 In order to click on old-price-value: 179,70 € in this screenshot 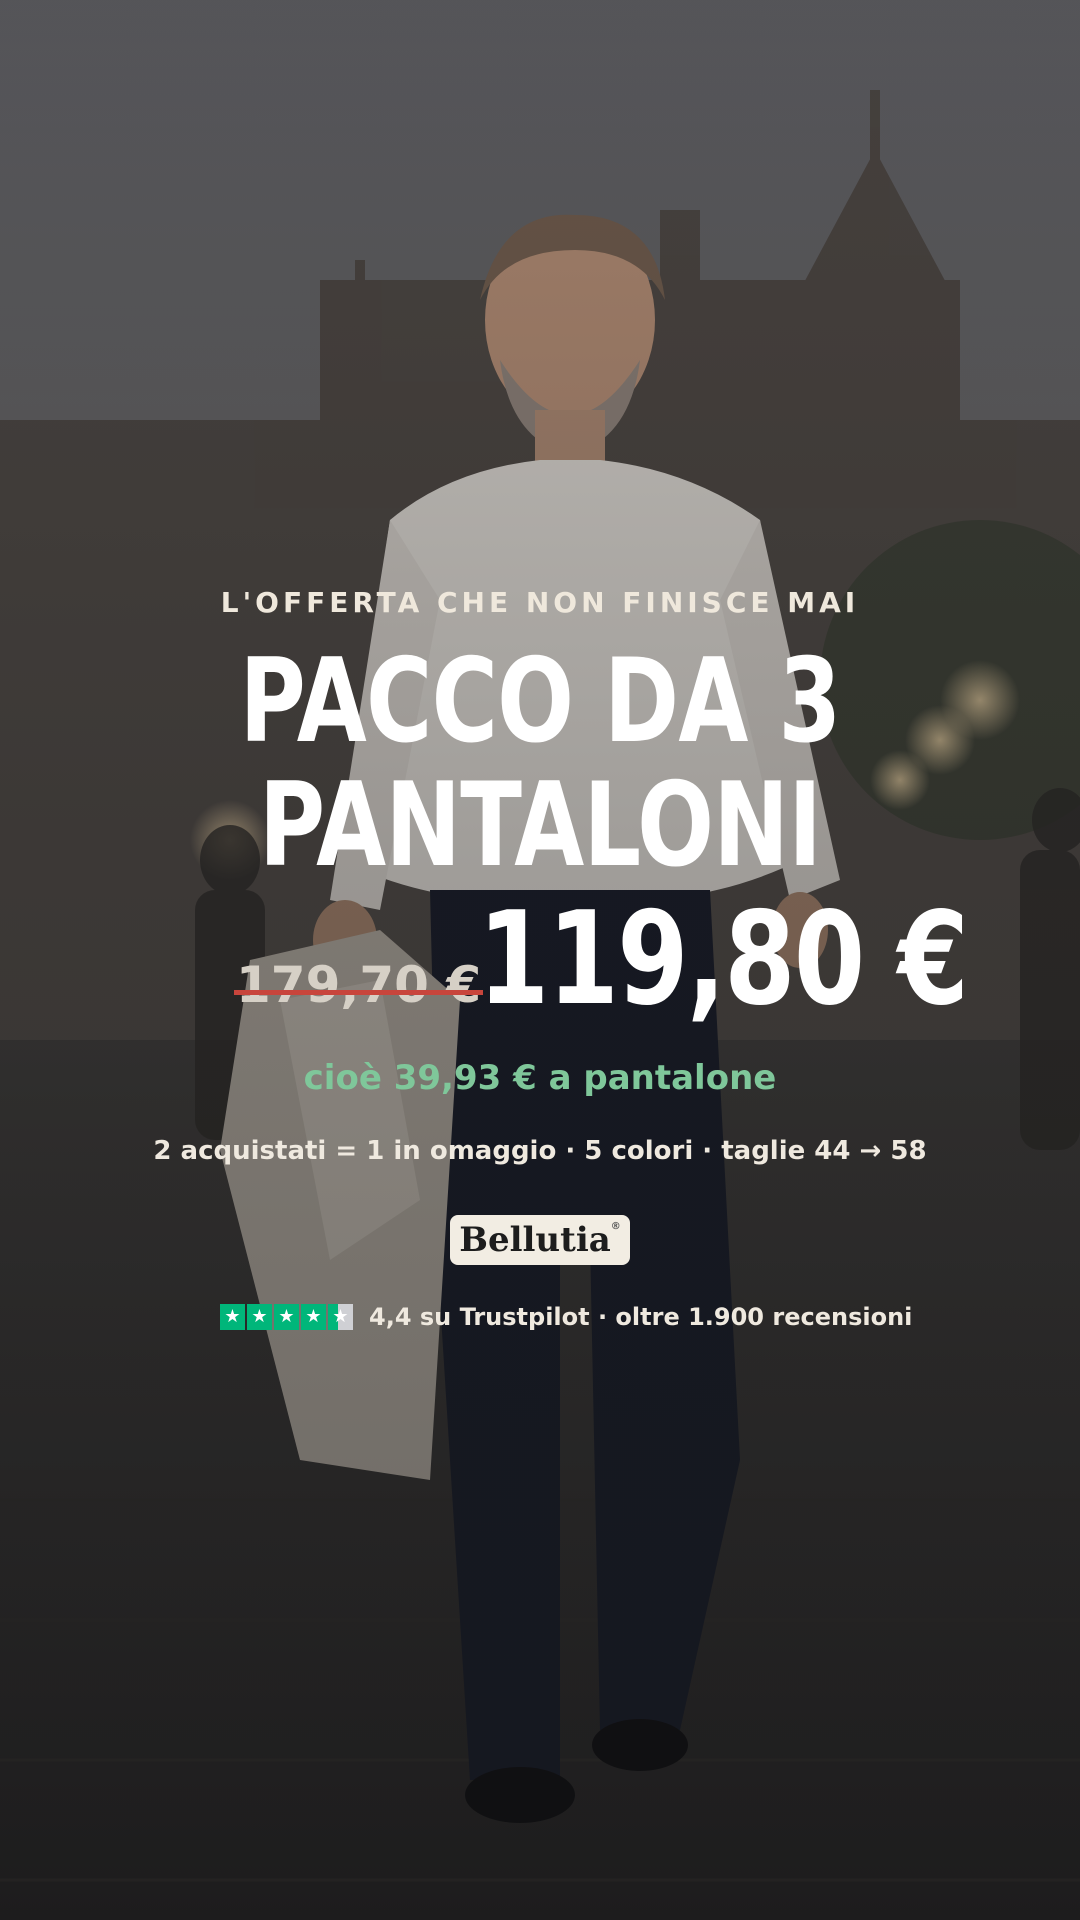, I will do `click(359, 985)`.